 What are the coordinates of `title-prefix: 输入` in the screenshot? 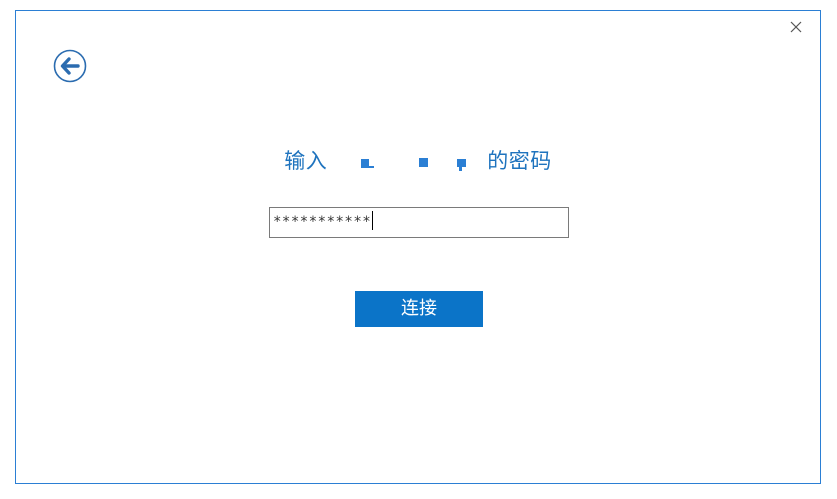 It's located at (306, 161).